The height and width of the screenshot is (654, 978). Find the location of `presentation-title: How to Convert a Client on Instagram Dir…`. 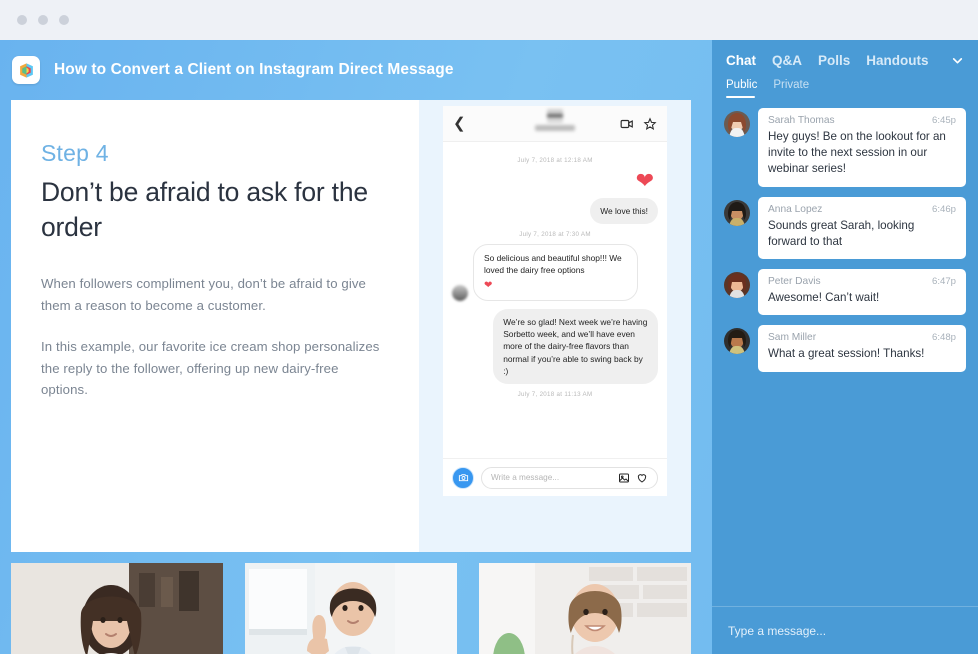

presentation-title: How to Convert a Client on Instagram Dir… is located at coordinates (254, 69).